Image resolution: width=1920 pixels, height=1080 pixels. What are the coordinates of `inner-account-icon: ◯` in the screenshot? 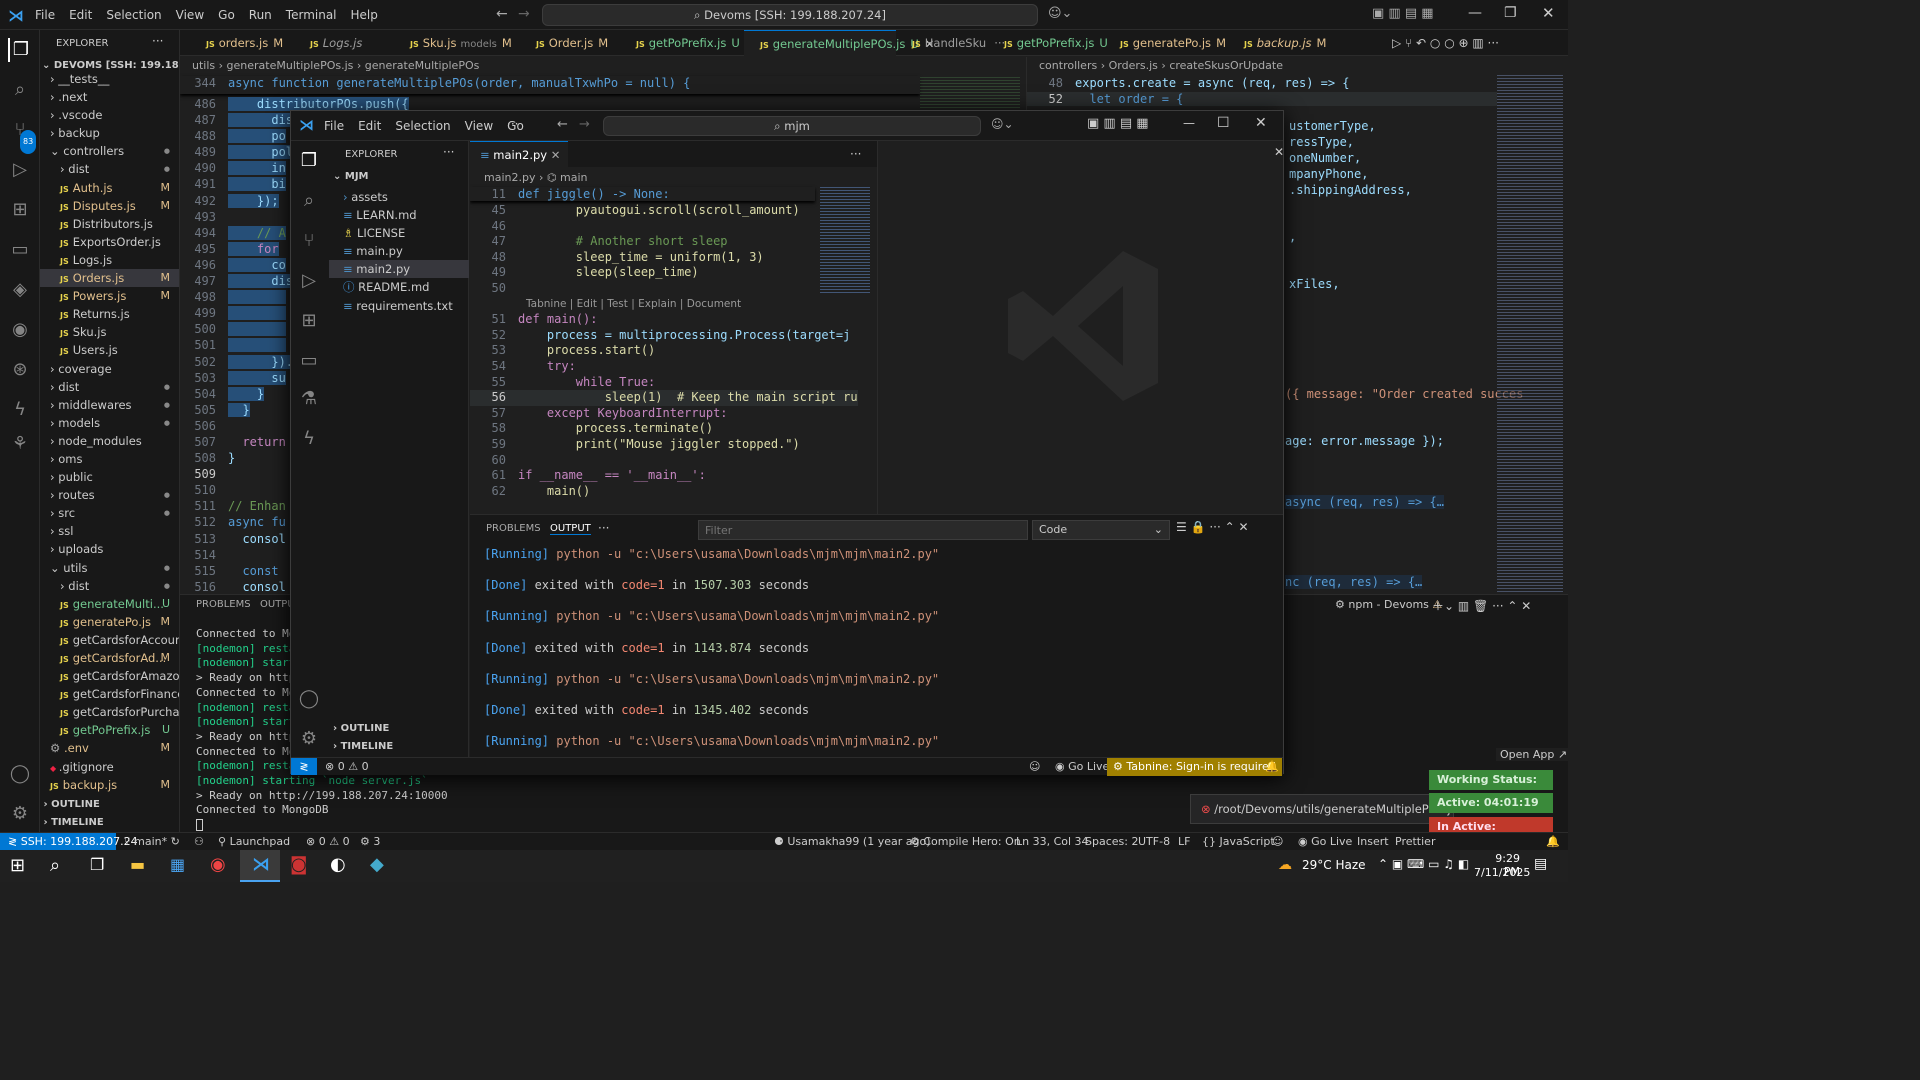 It's located at (309, 699).